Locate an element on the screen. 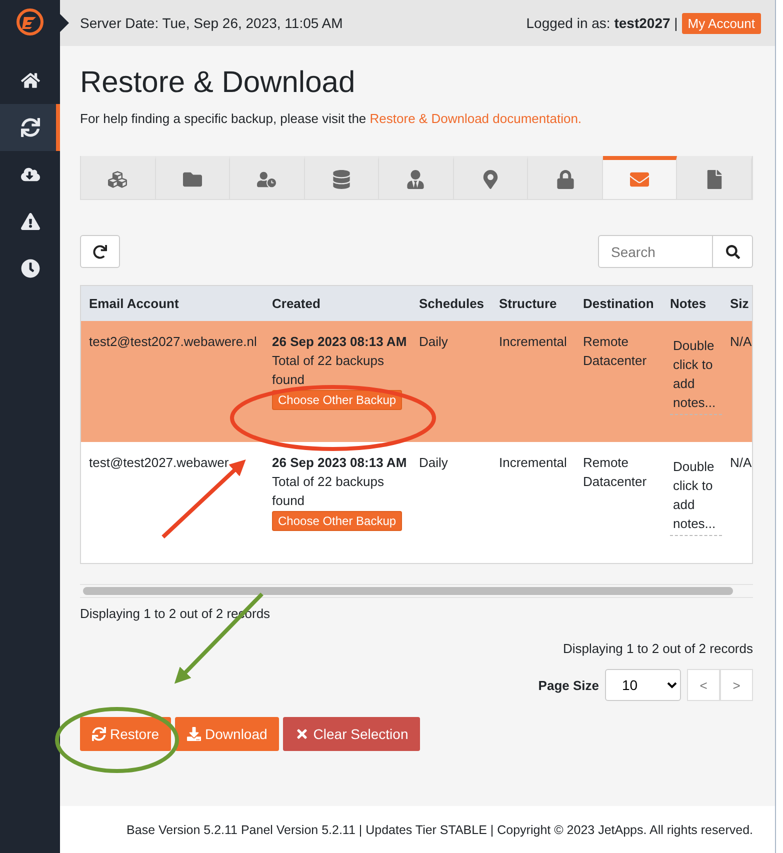 The width and height of the screenshot is (783, 853). search-button is located at coordinates (733, 251).